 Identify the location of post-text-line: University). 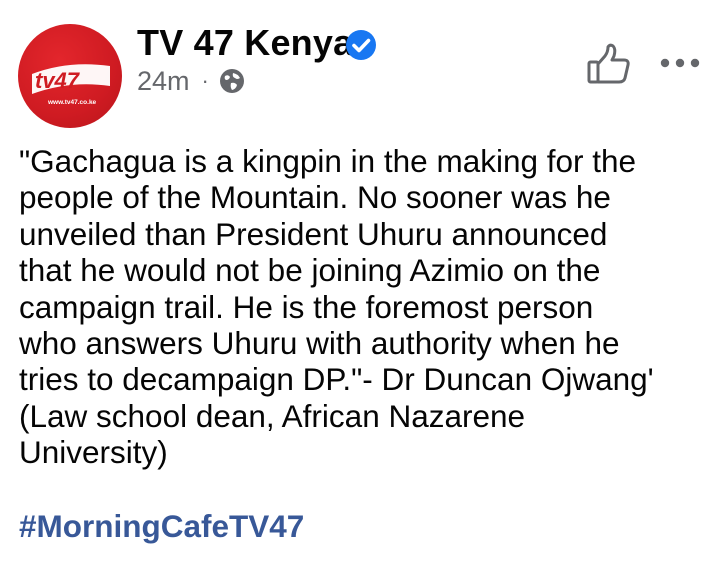
(93, 452).